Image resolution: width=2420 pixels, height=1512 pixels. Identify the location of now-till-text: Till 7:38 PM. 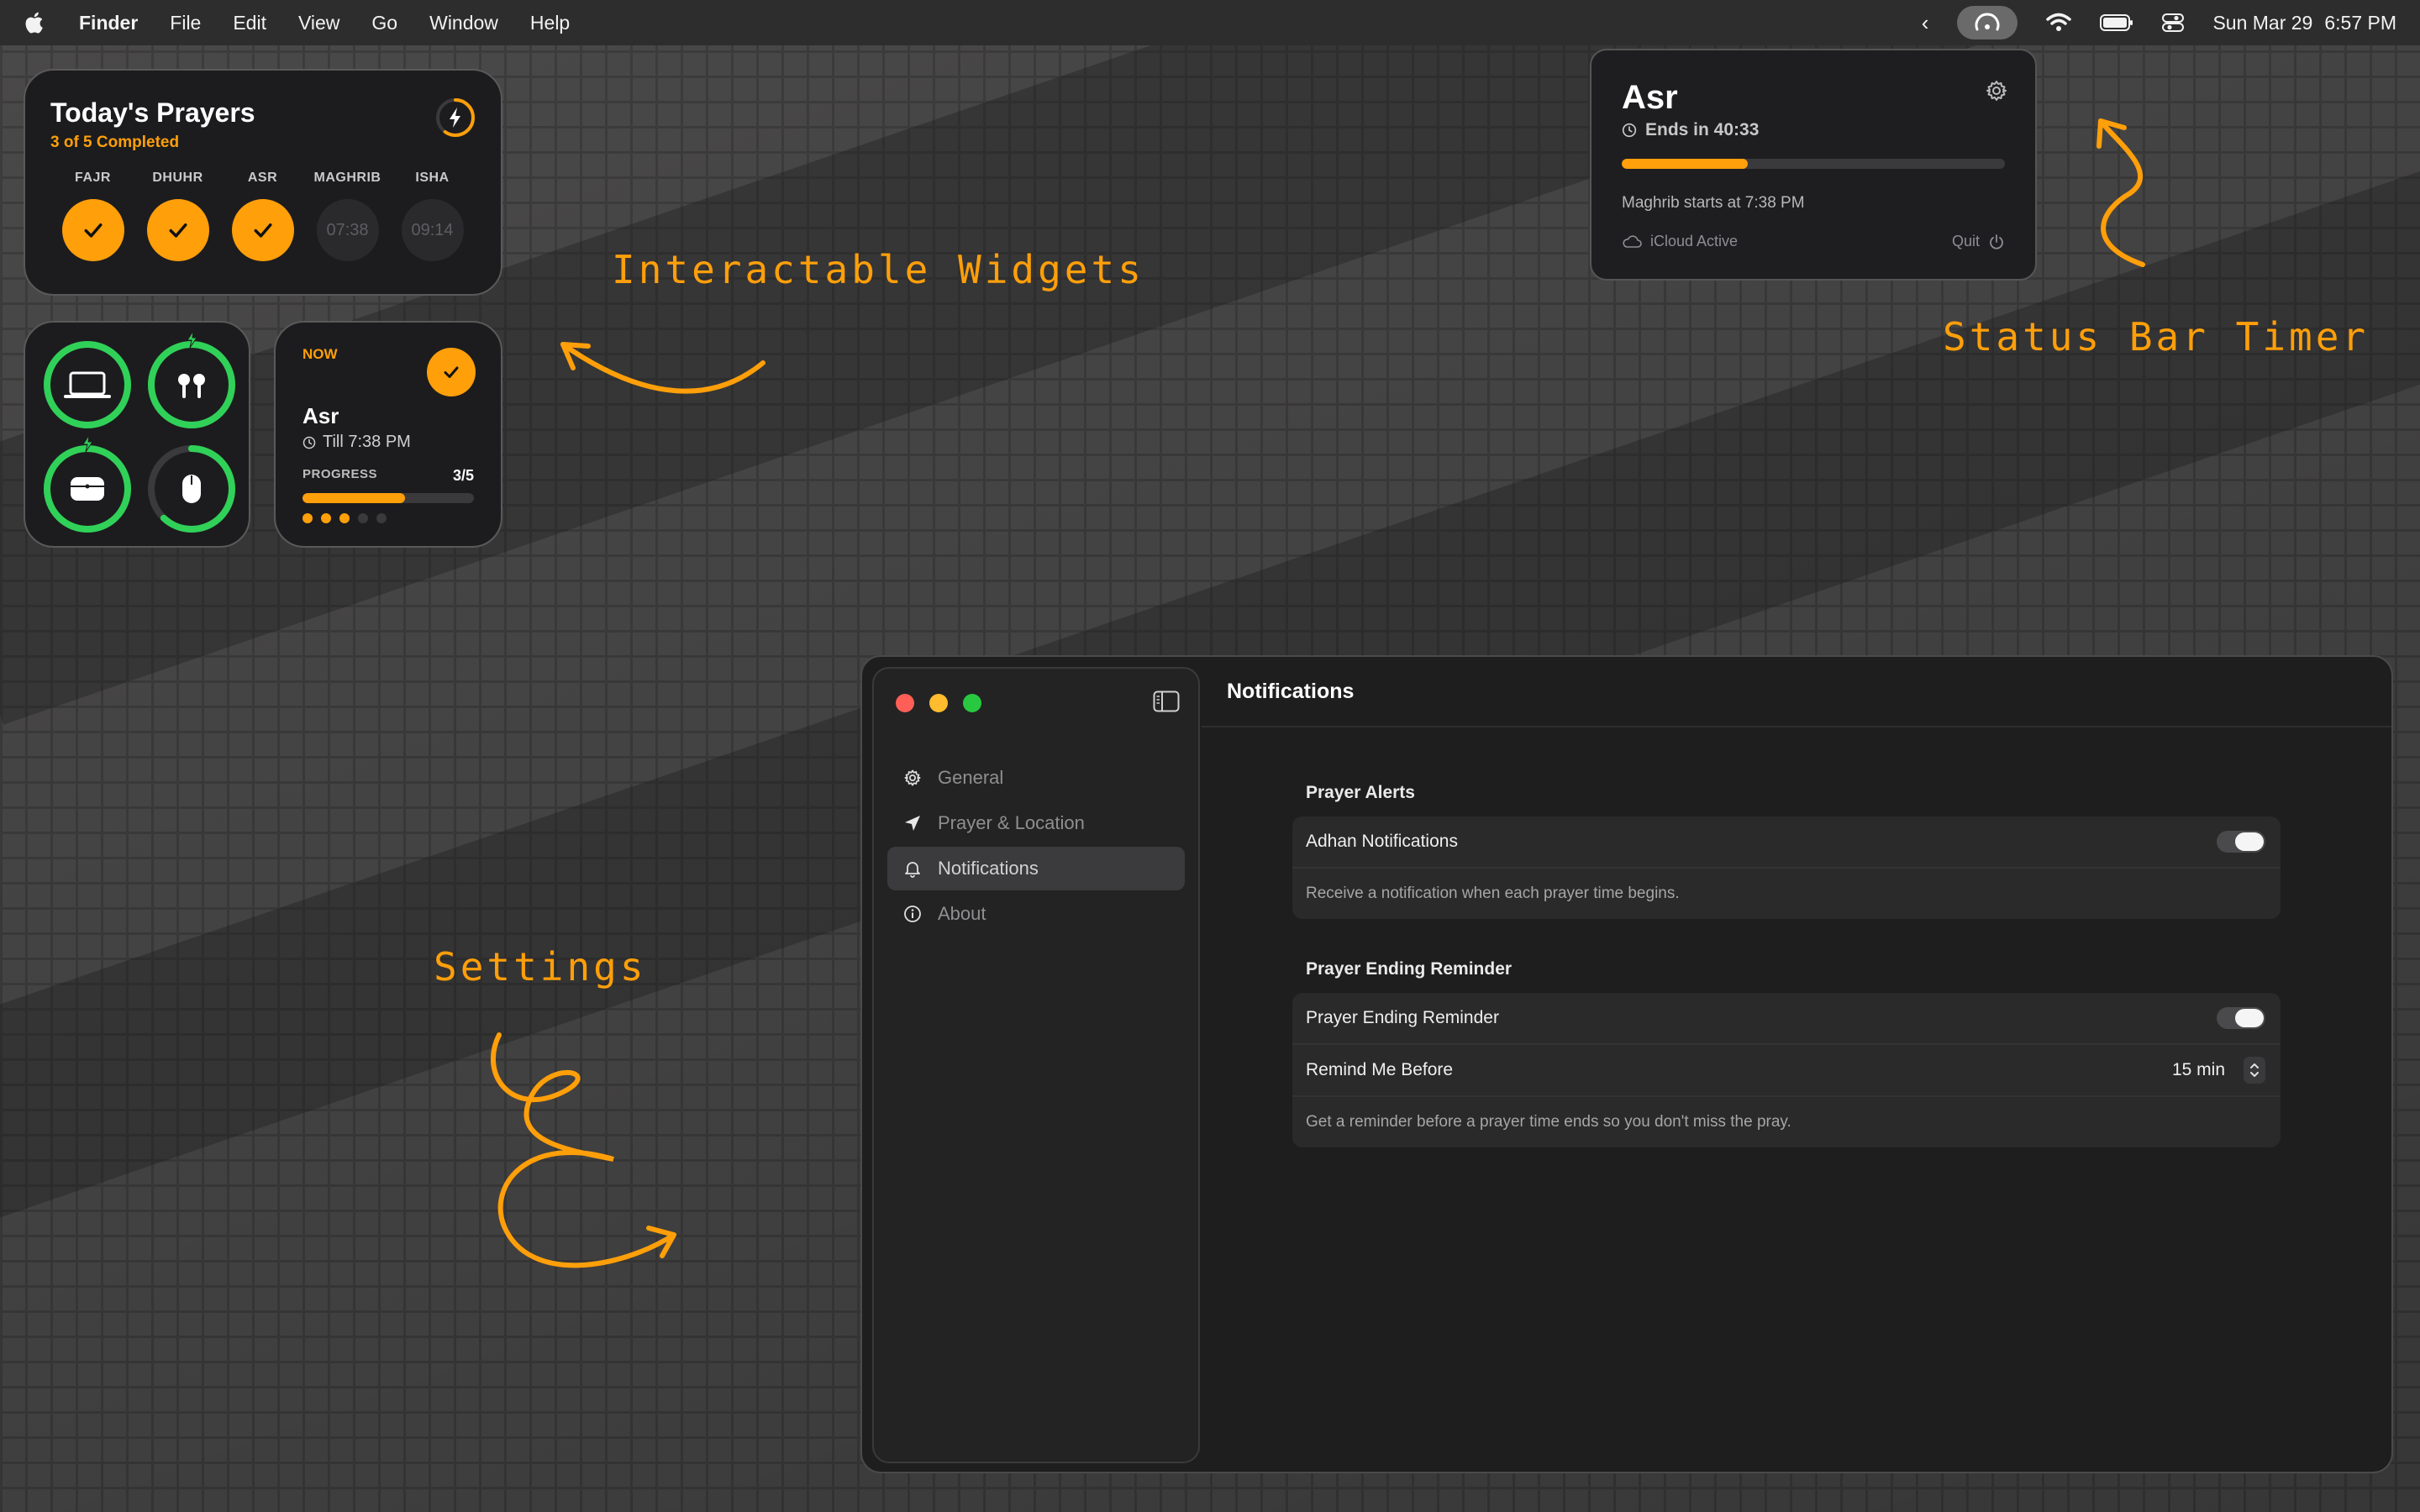
(367, 442).